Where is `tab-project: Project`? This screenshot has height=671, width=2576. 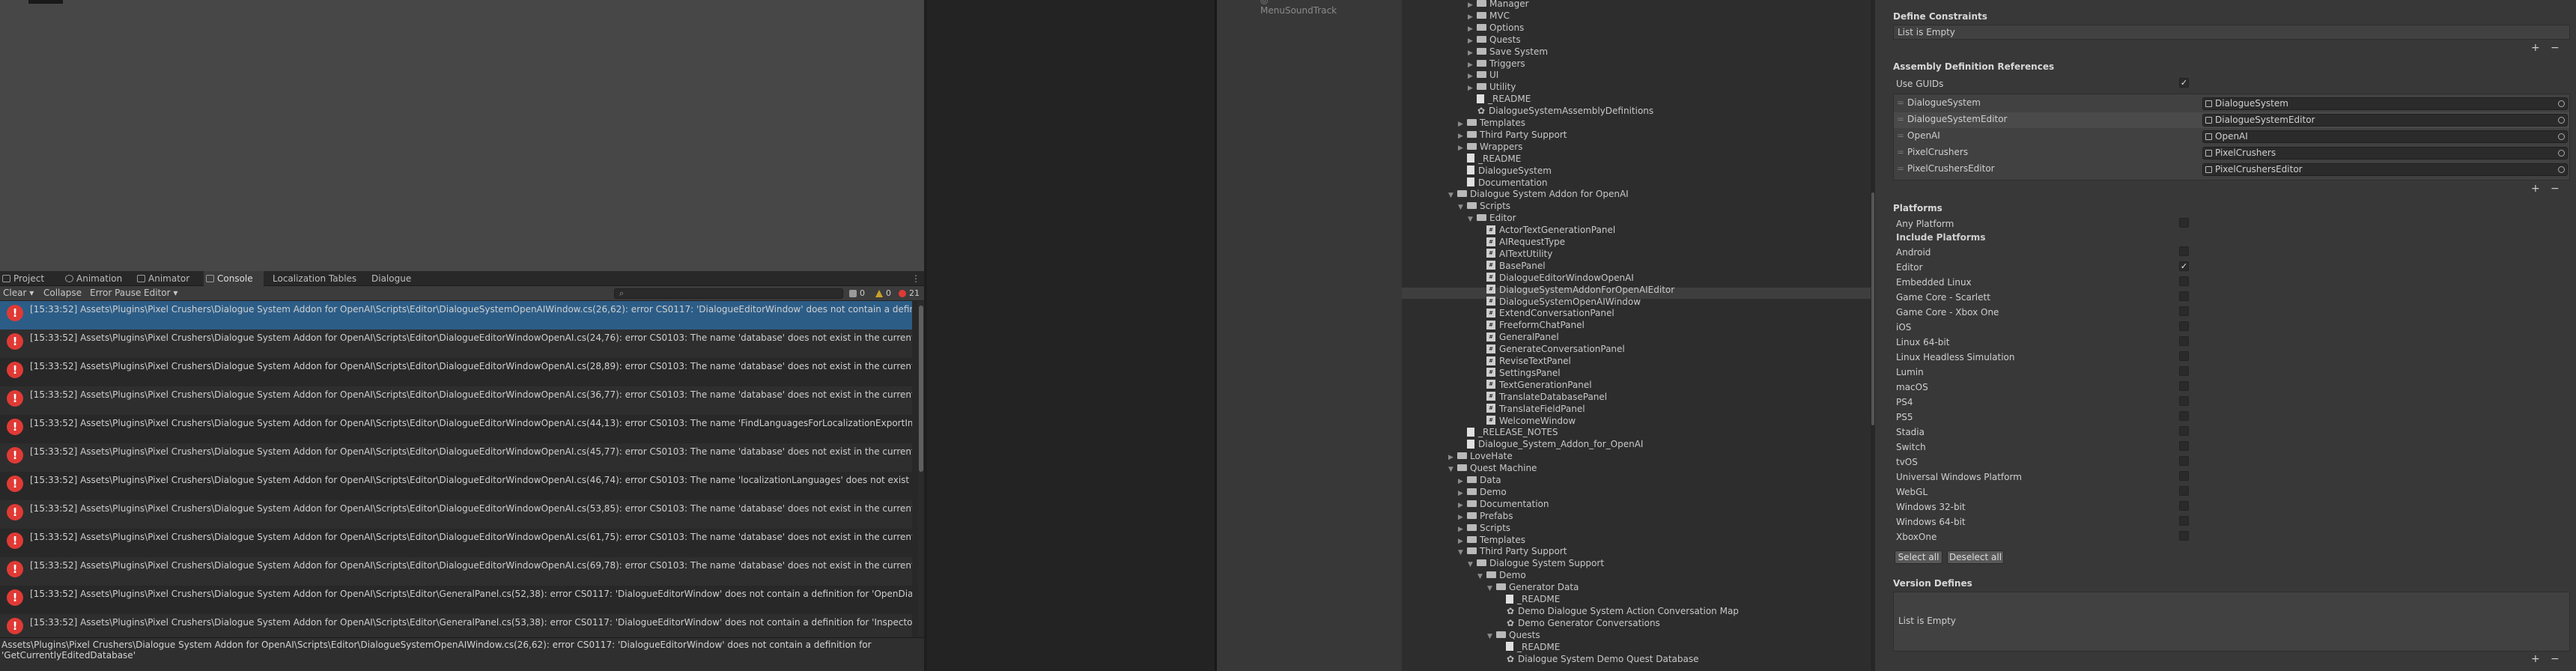
tab-project: Project is located at coordinates (24, 279).